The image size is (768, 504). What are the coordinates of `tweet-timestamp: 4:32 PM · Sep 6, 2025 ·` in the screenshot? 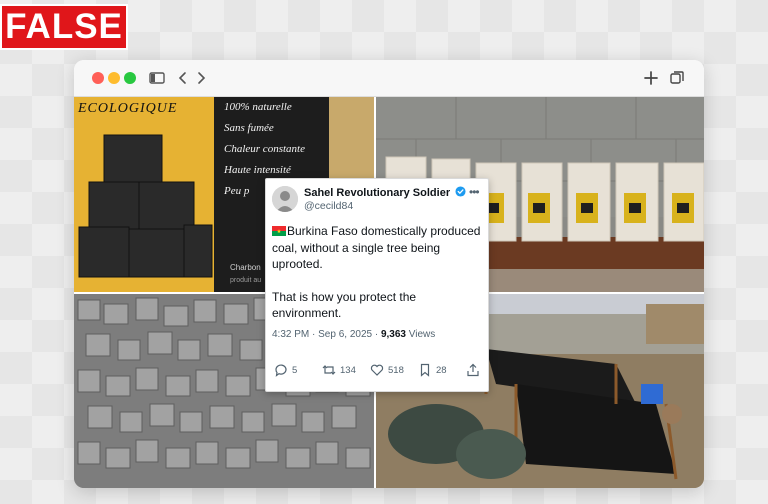 It's located at (326, 334).